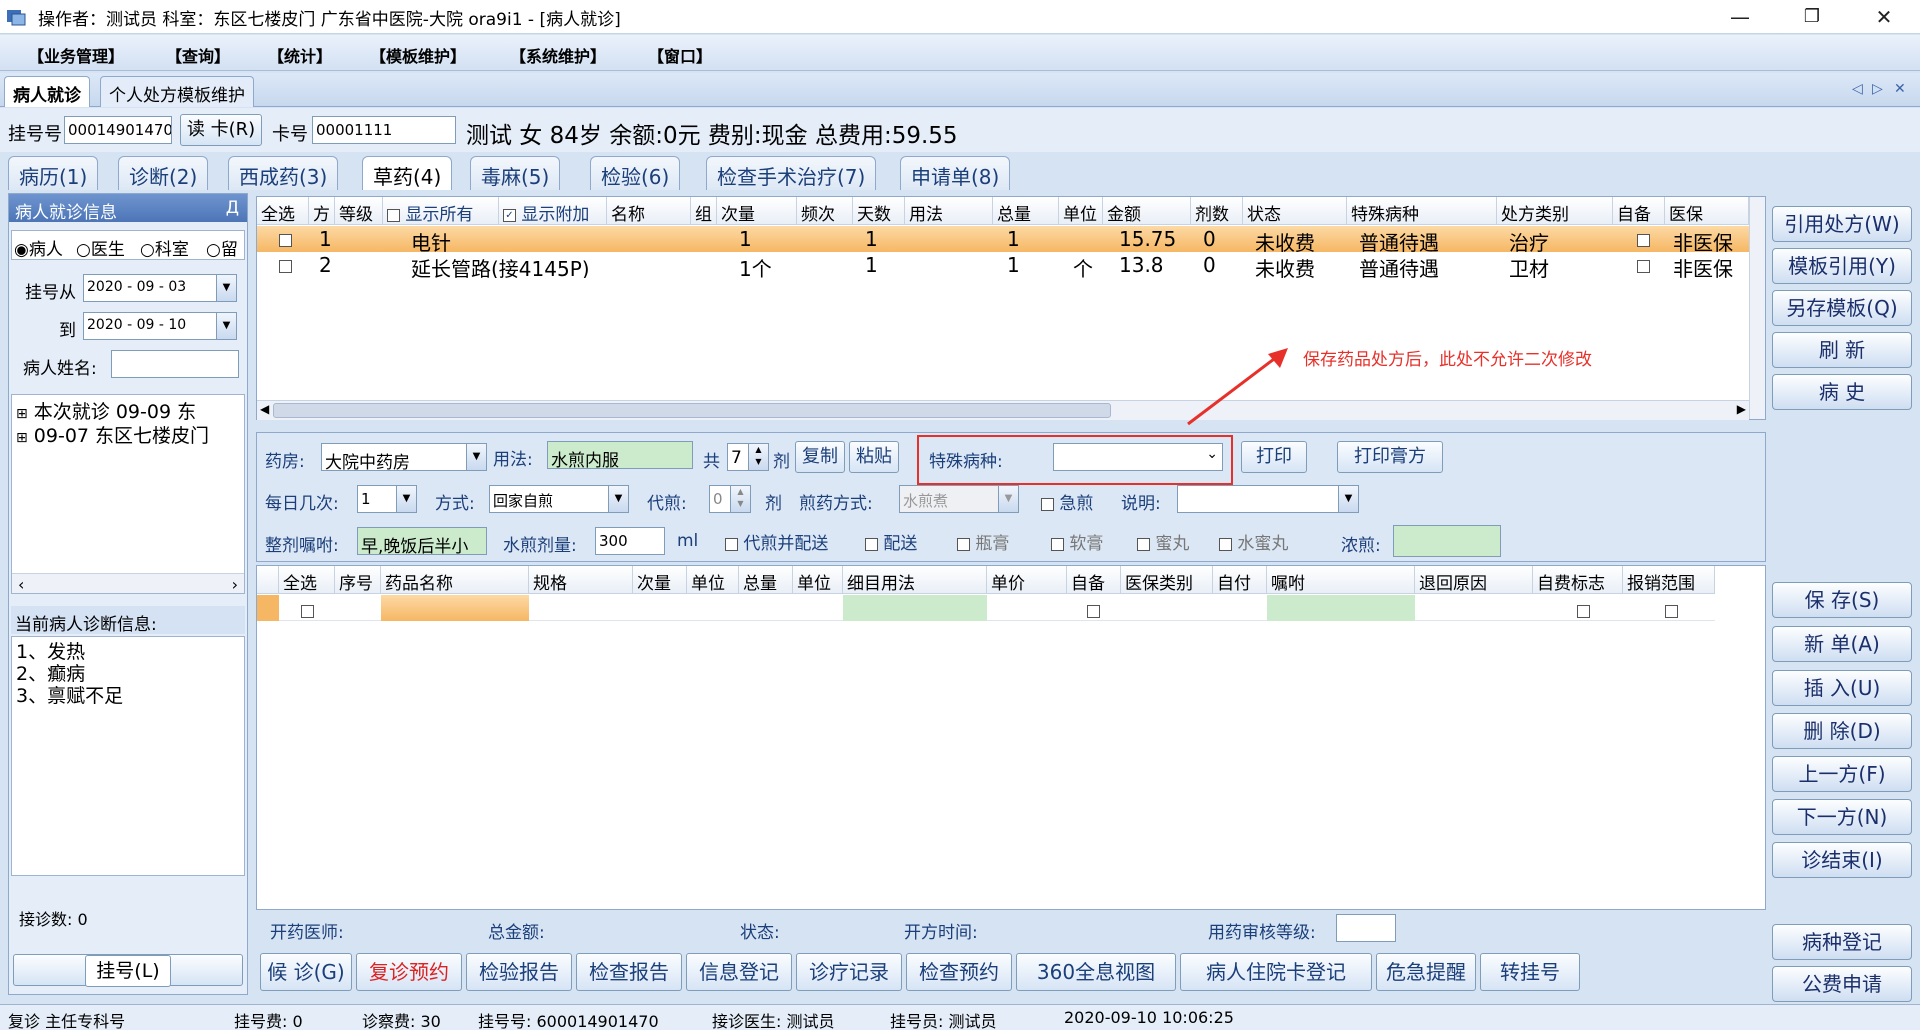 The image size is (1920, 1030). What do you see at coordinates (1163, 541) in the screenshot?
I see `honey-pill-checkbox: 蜜丸` at bounding box center [1163, 541].